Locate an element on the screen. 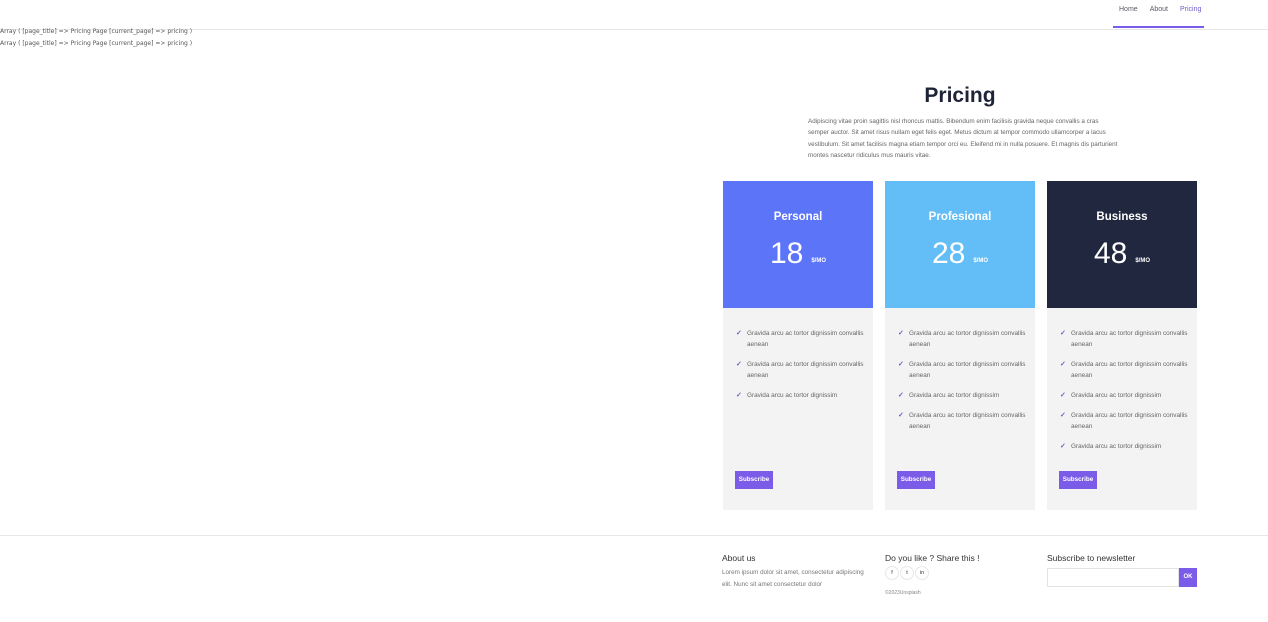 This screenshot has height=622, width=1268. share-title: Do you like ? Share this ! is located at coordinates (932, 558).